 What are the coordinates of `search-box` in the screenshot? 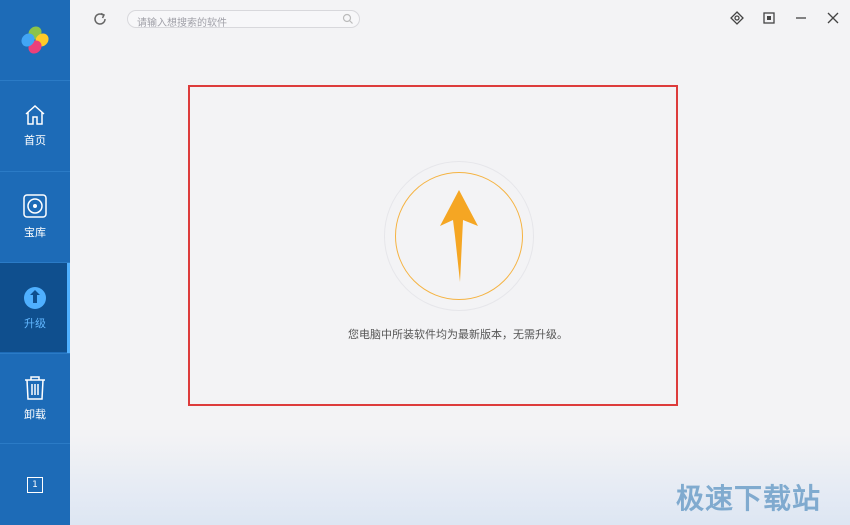 It's located at (243, 21).